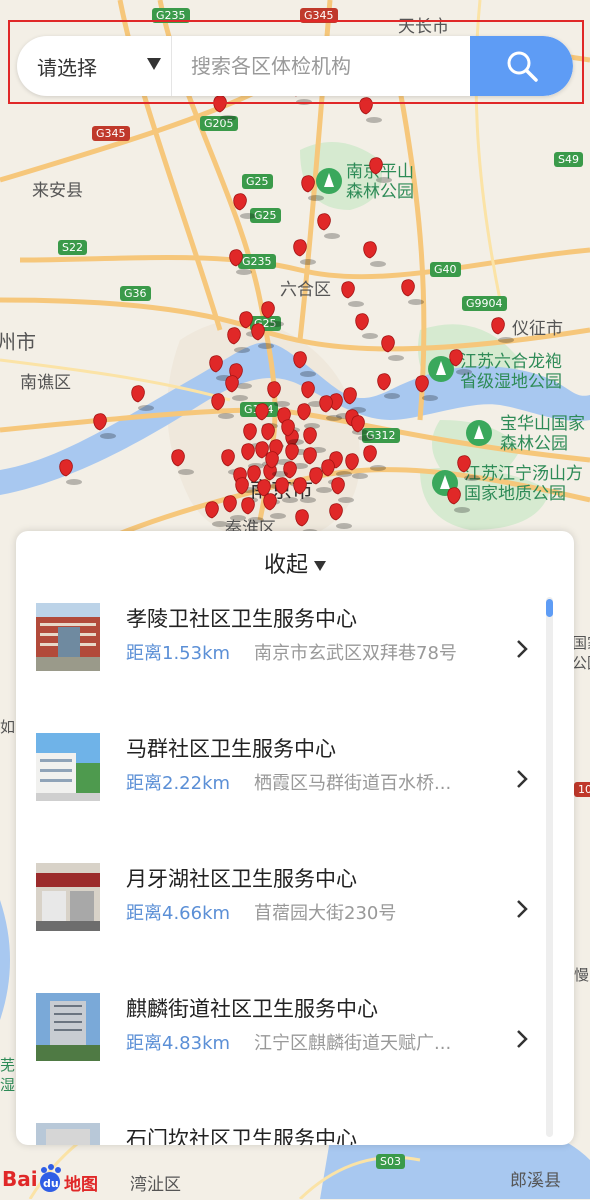 The width and height of the screenshot is (590, 1200). Describe the element at coordinates (257, 261) in the screenshot. I see `road-shield: G235` at that location.